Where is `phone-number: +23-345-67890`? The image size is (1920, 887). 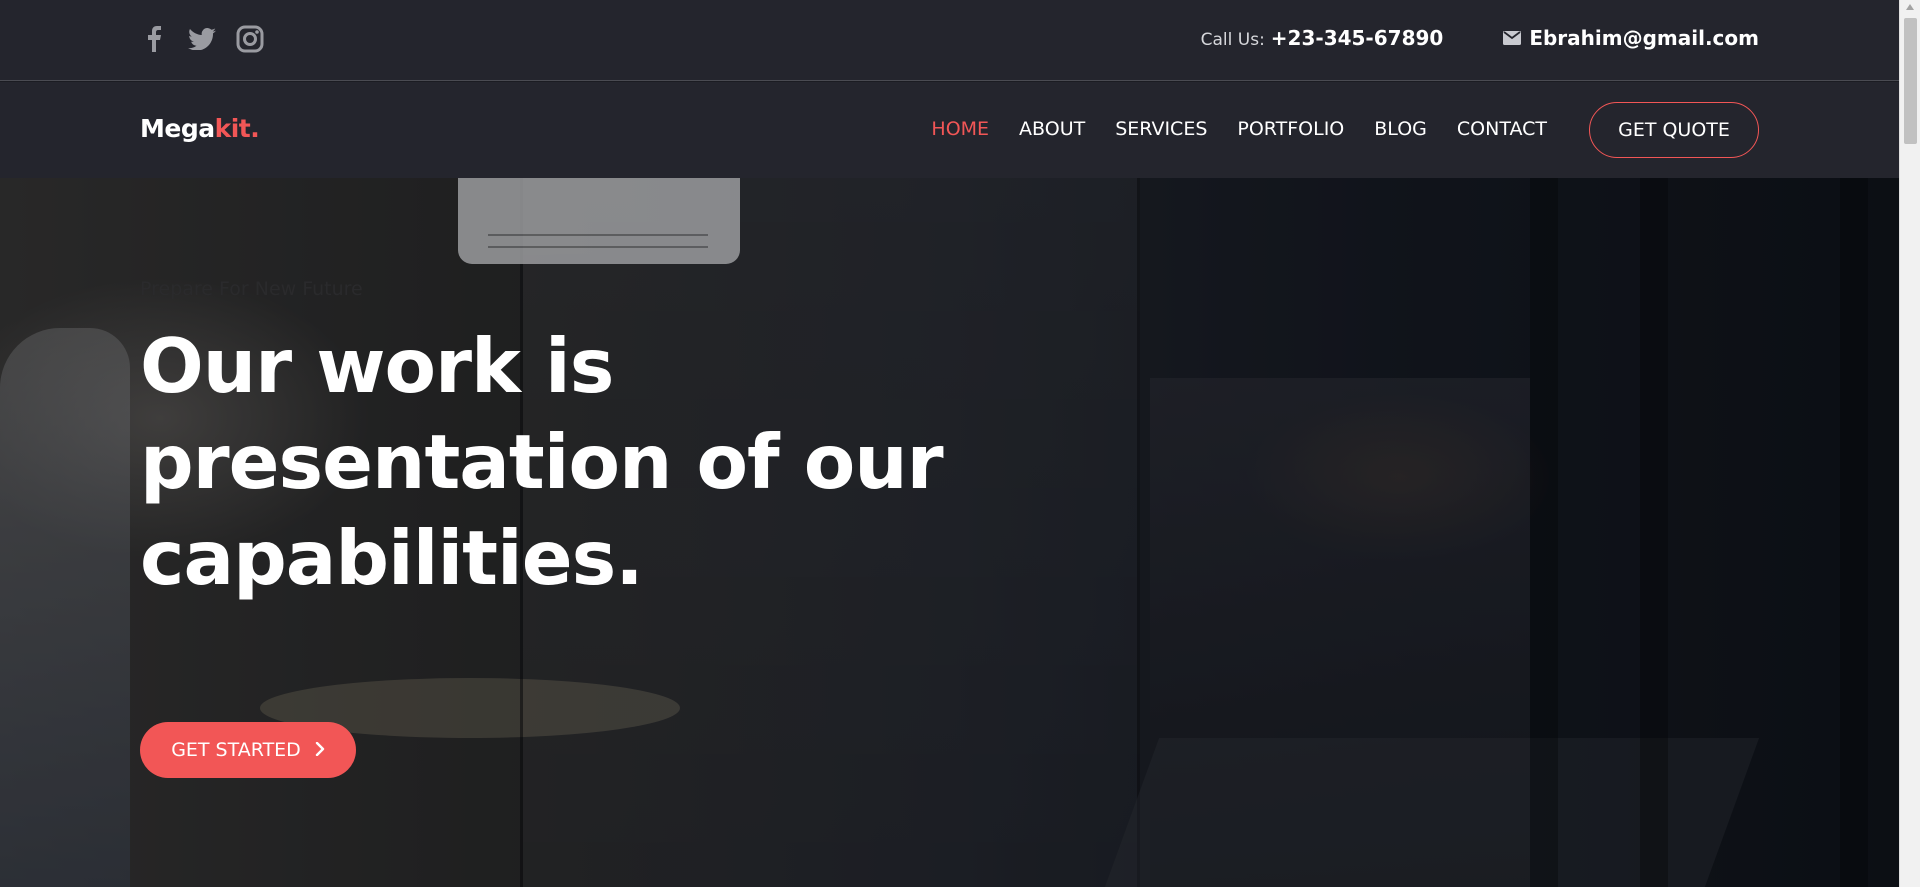
phone-number: +23-345-67890 is located at coordinates (1357, 38).